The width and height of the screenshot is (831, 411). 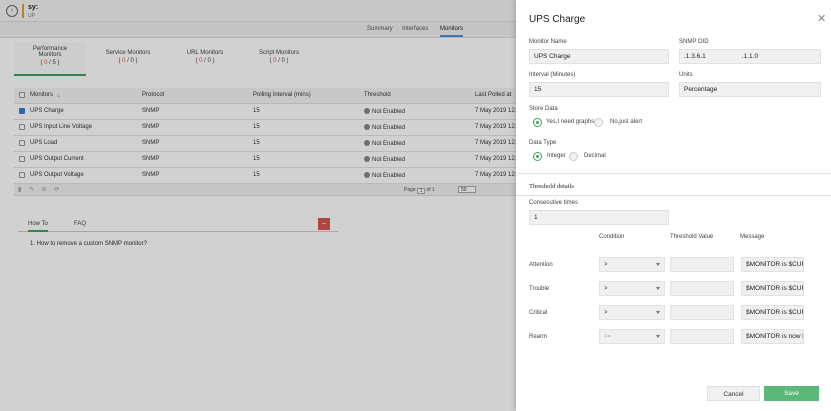 I want to click on decimal-radio, so click(x=573, y=156).